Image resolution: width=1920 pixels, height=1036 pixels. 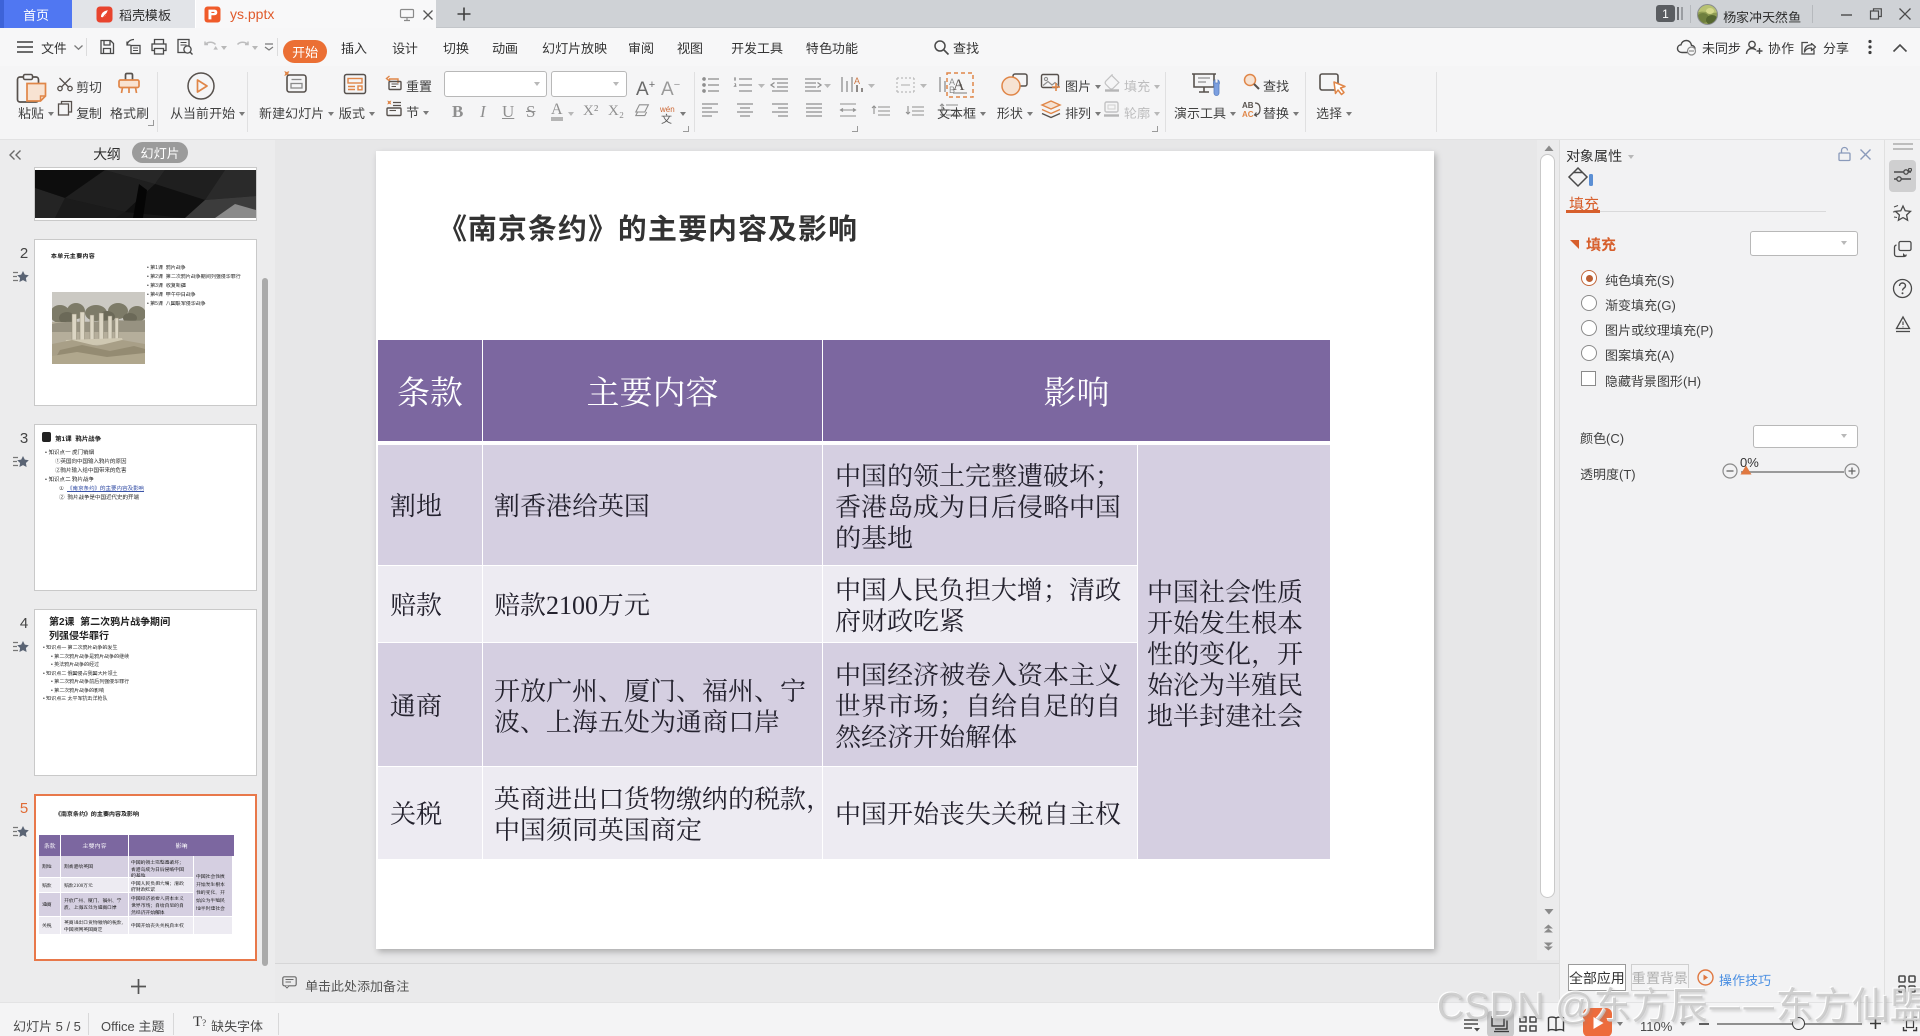 I want to click on svg-text: 中国开始丧失关税自主权, so click(x=157, y=925).